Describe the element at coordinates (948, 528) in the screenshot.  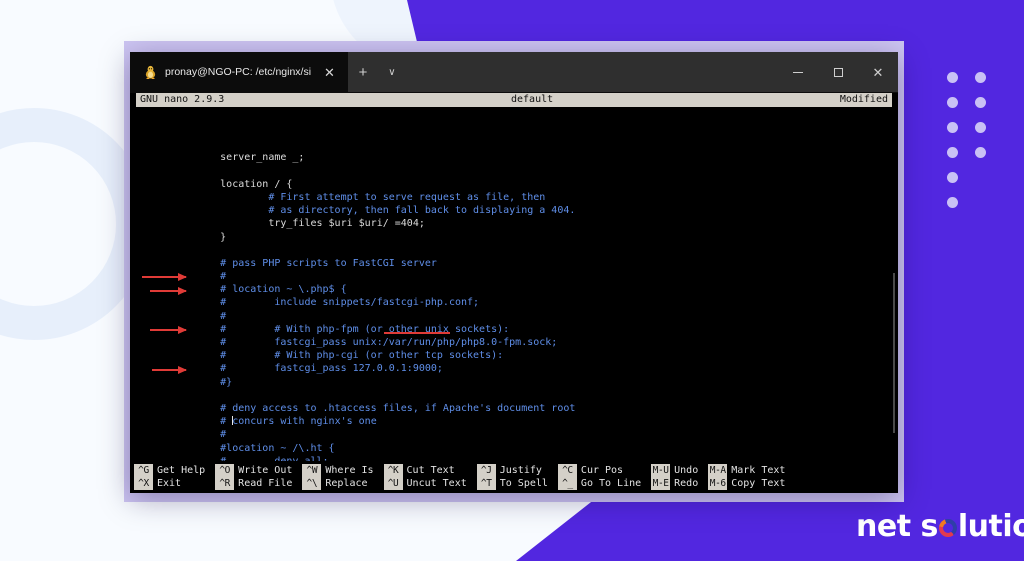
I see `logo-circle-icon` at that location.